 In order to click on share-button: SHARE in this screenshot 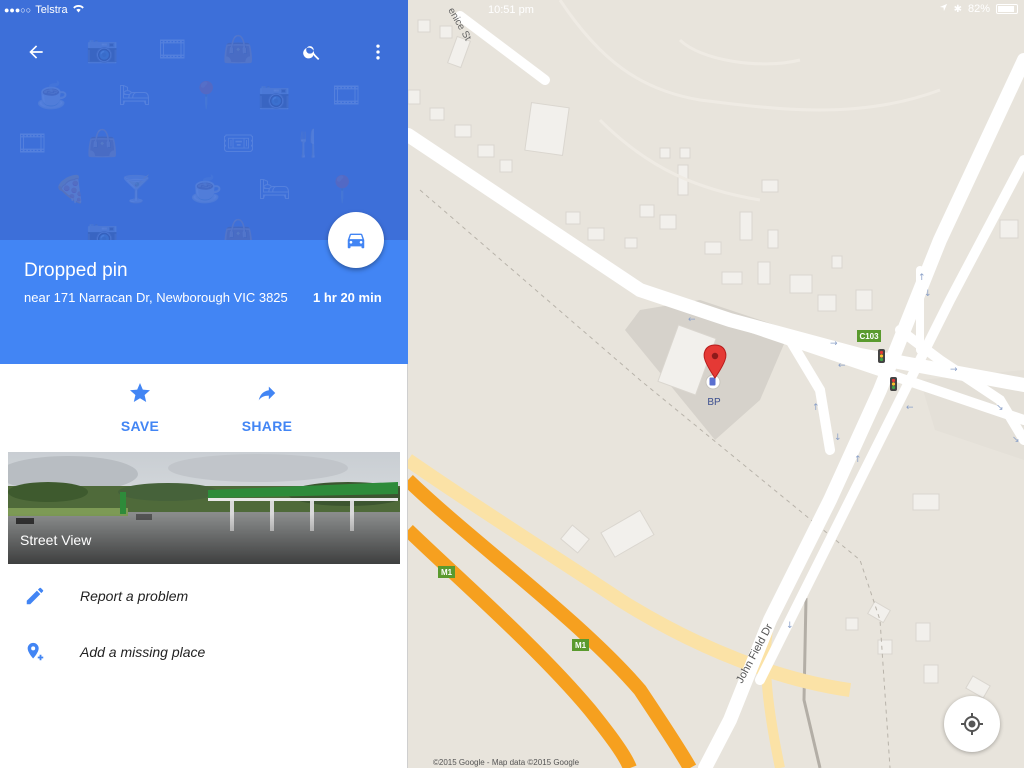, I will do `click(267, 407)`.